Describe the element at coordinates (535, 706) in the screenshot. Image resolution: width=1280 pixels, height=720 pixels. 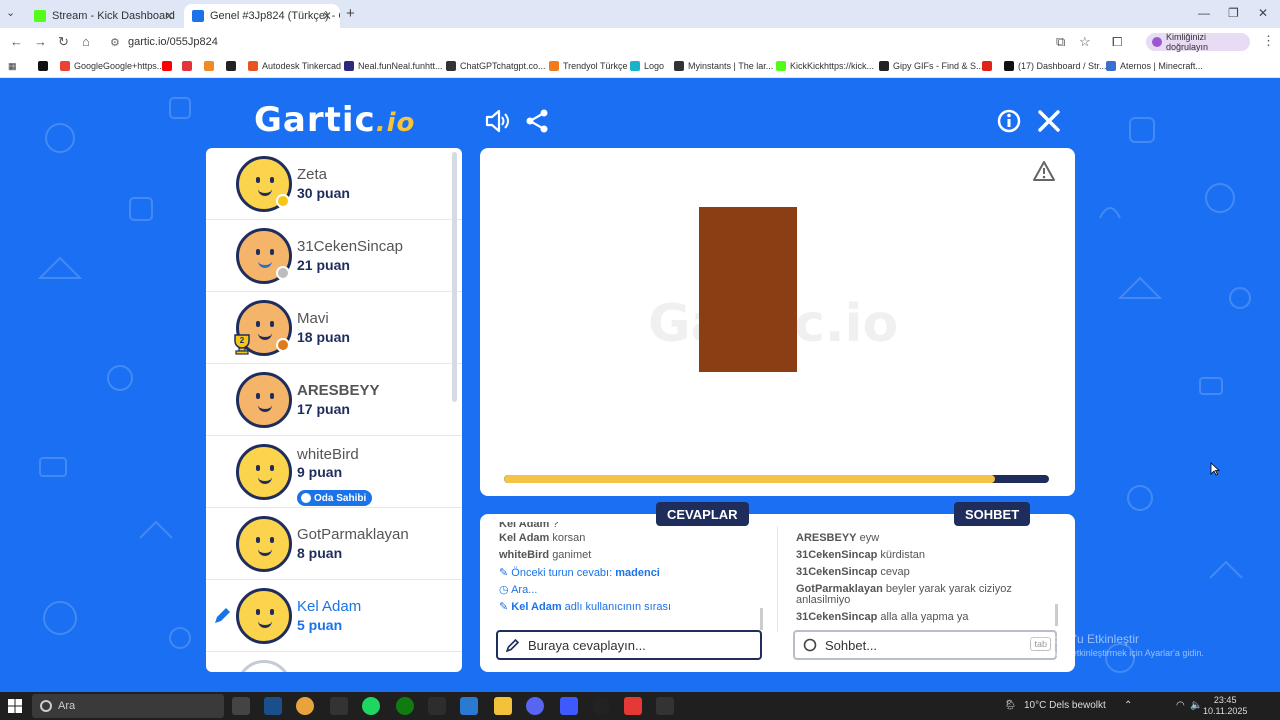
I see `discord-icon` at that location.